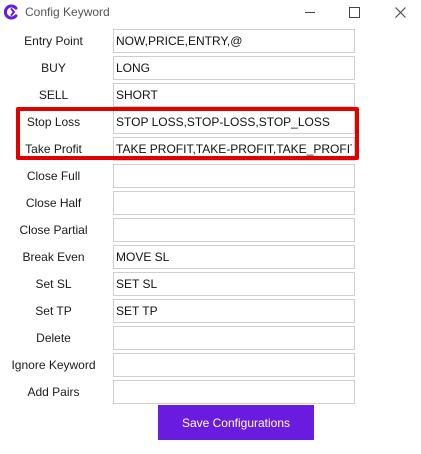 This screenshot has width=421, height=454. Describe the element at coordinates (53, 392) in the screenshot. I see `add-pairs-label: Add Pairs` at that location.